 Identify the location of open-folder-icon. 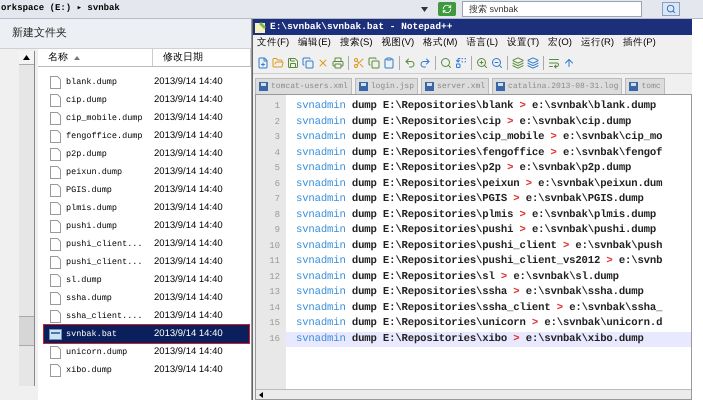
(278, 62).